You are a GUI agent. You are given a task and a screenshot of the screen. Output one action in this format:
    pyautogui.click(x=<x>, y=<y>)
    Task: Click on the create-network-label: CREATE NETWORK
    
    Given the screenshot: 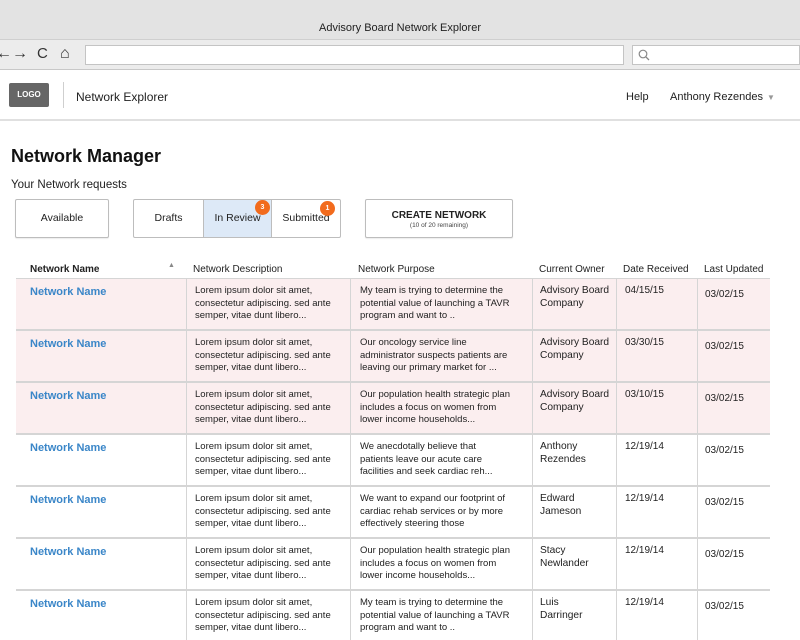 What is the action you would take?
    pyautogui.click(x=439, y=215)
    